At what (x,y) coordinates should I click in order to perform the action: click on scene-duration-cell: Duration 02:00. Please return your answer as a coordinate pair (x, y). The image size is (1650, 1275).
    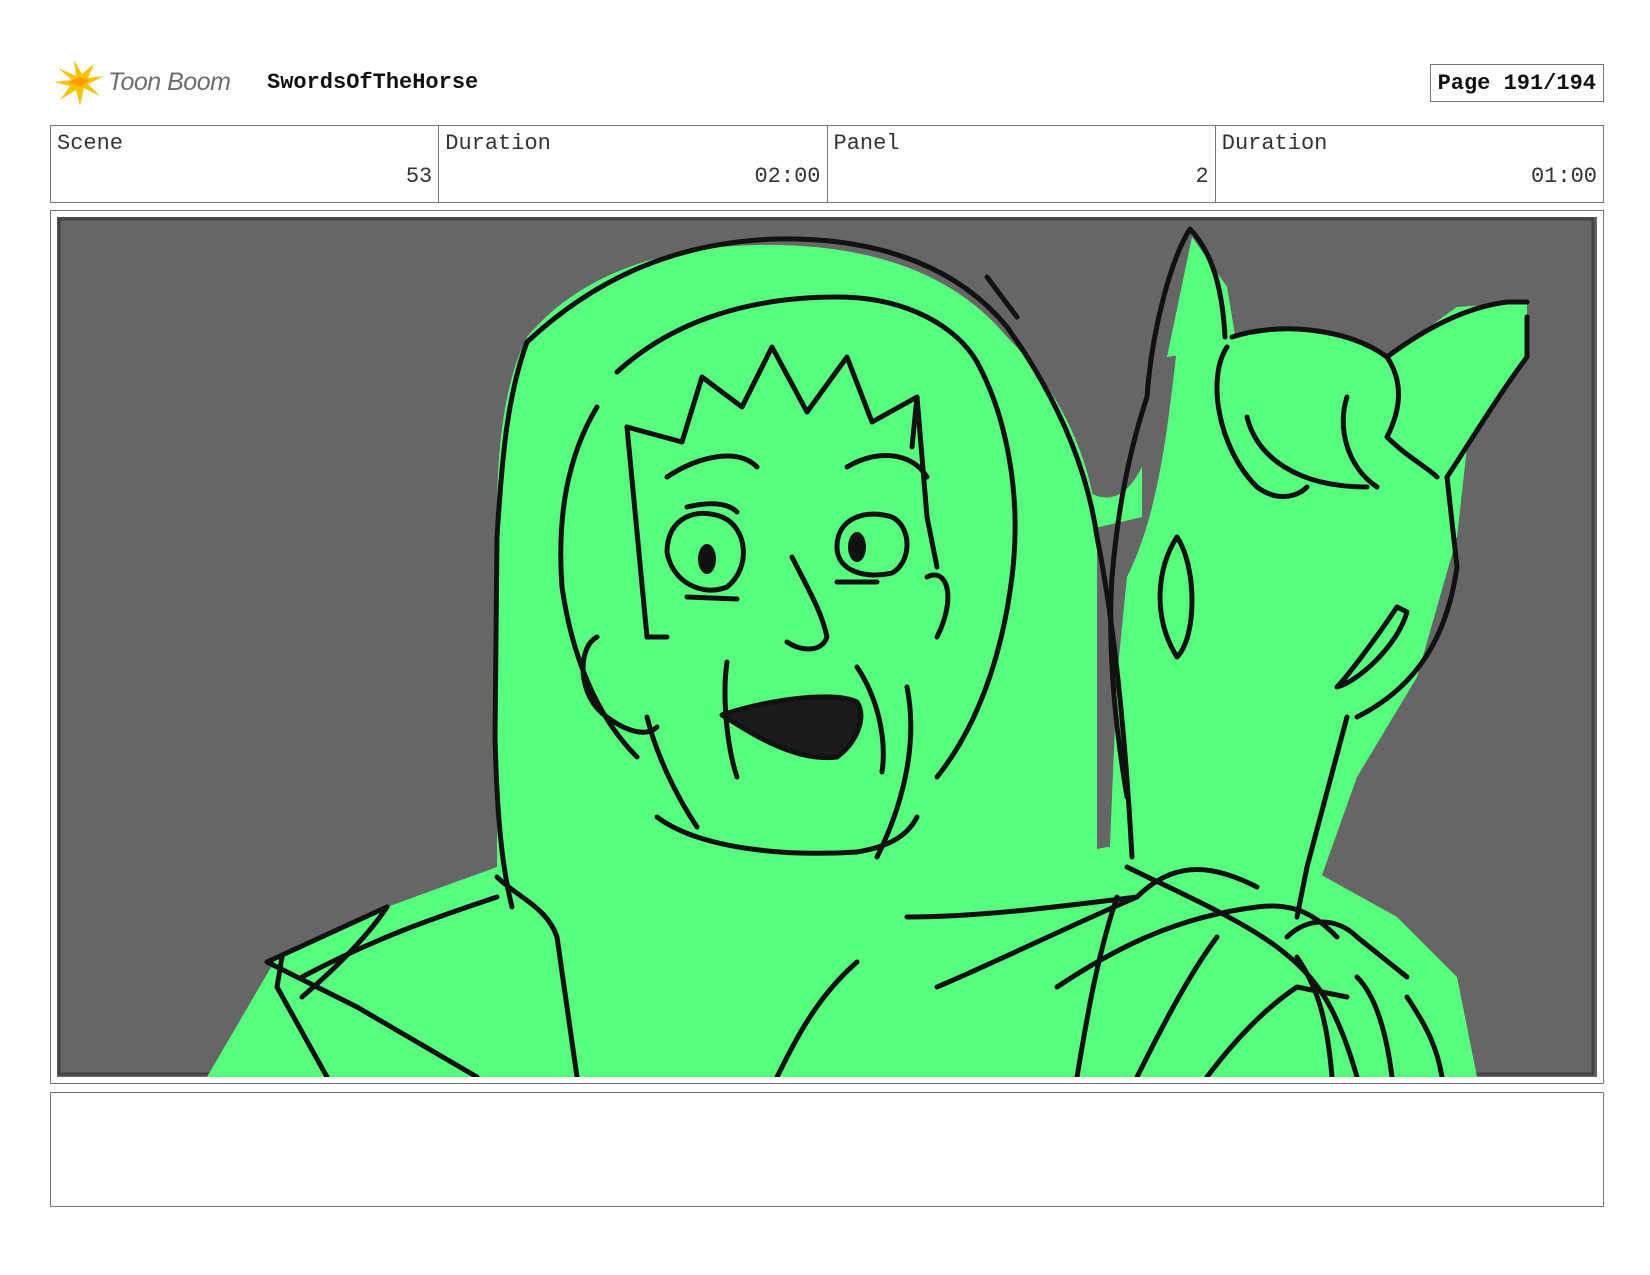
    Looking at the image, I should click on (633, 164).